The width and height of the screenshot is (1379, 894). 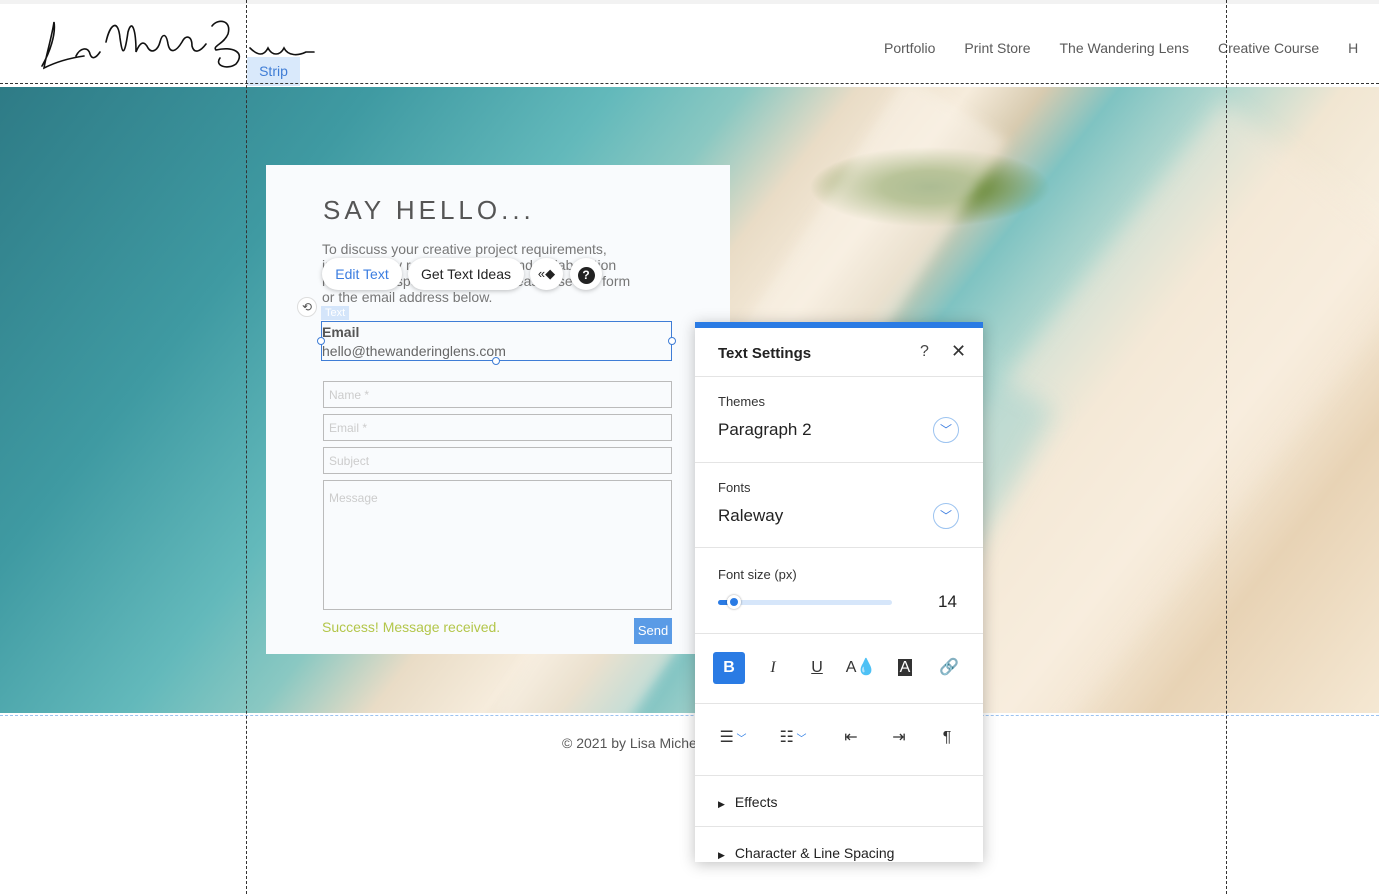 What do you see at coordinates (949, 668) in the screenshot?
I see `link-icon: 🔗` at bounding box center [949, 668].